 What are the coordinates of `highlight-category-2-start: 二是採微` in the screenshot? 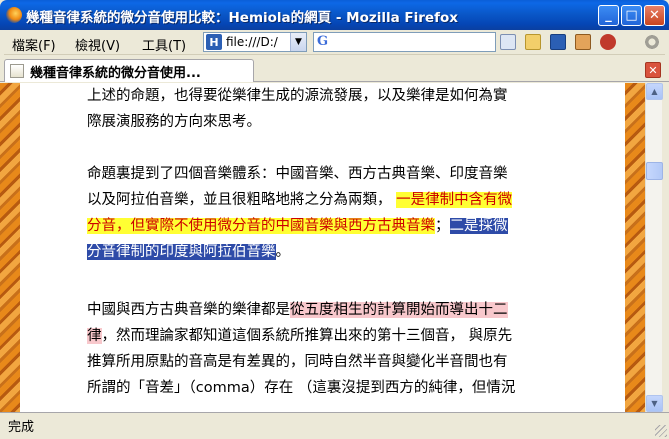 It's located at (478, 226).